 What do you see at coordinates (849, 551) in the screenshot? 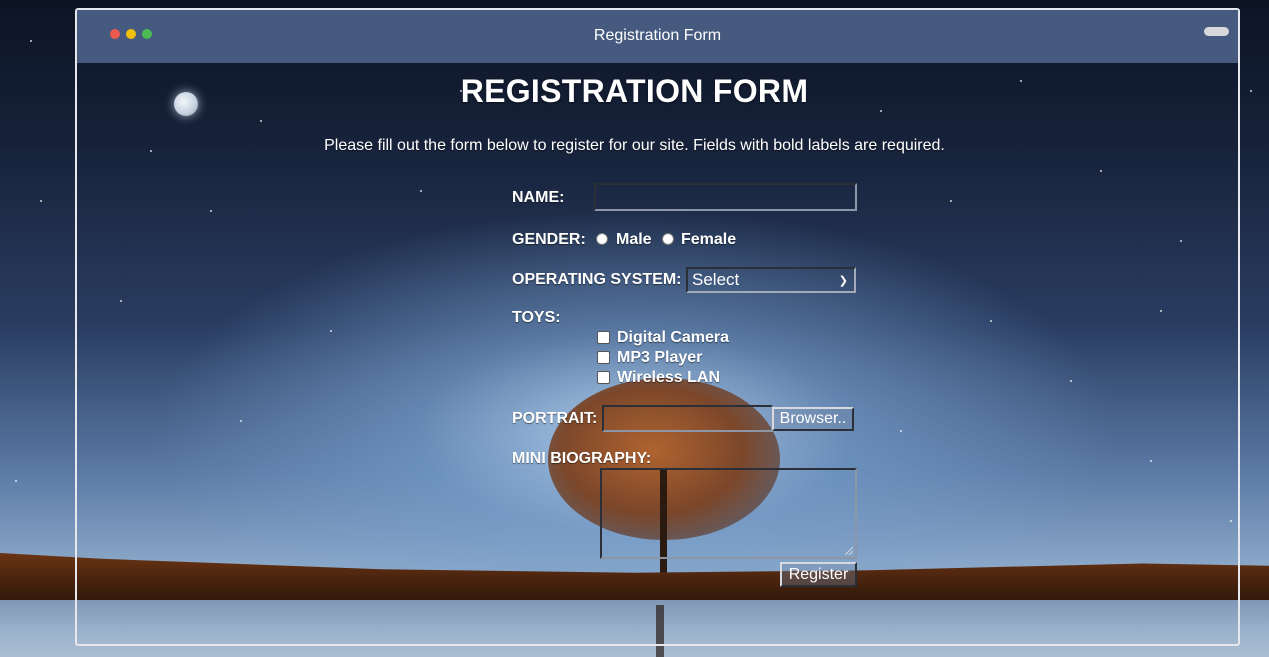
I see `resize-grip-icon` at bounding box center [849, 551].